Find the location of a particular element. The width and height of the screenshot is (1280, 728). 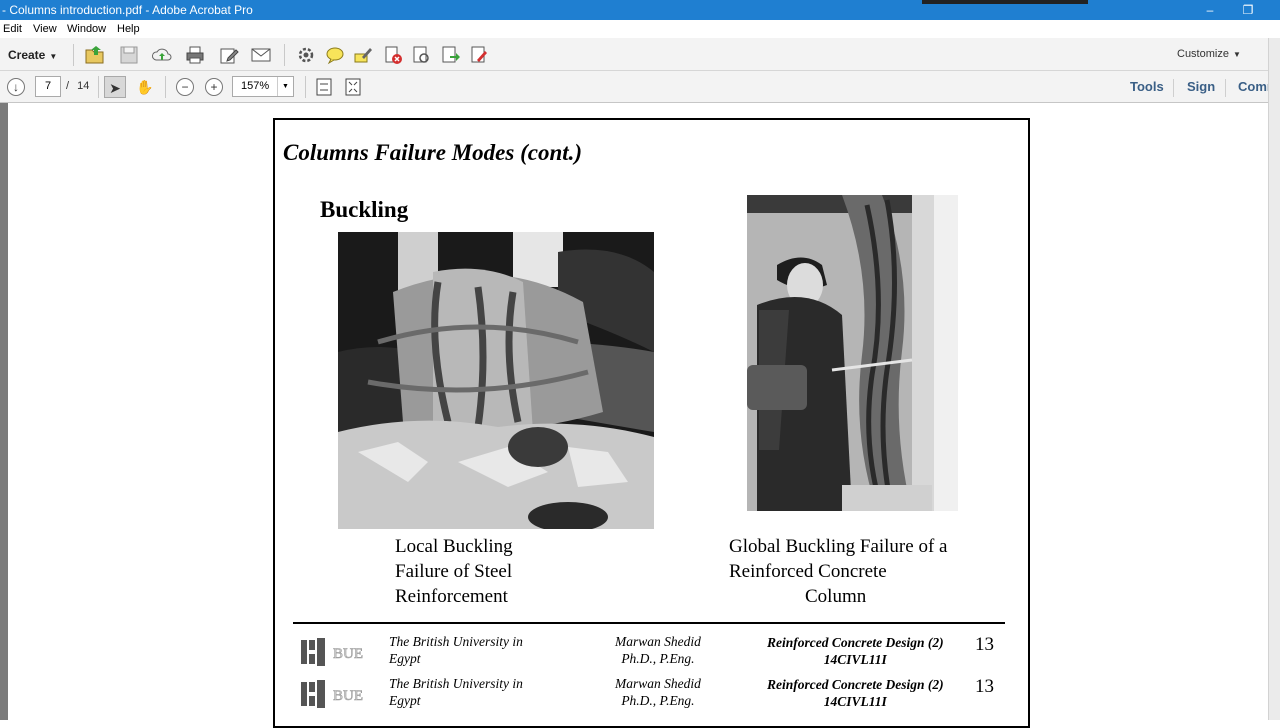

page-total: / 14 is located at coordinates (77, 86).